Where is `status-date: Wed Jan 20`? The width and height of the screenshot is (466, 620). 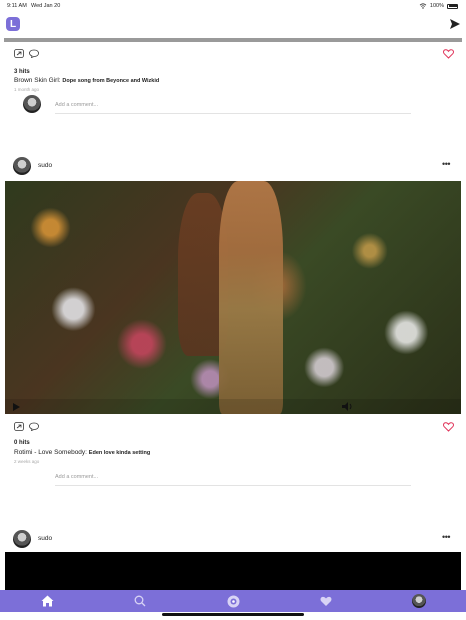 status-date: Wed Jan 20 is located at coordinates (46, 6).